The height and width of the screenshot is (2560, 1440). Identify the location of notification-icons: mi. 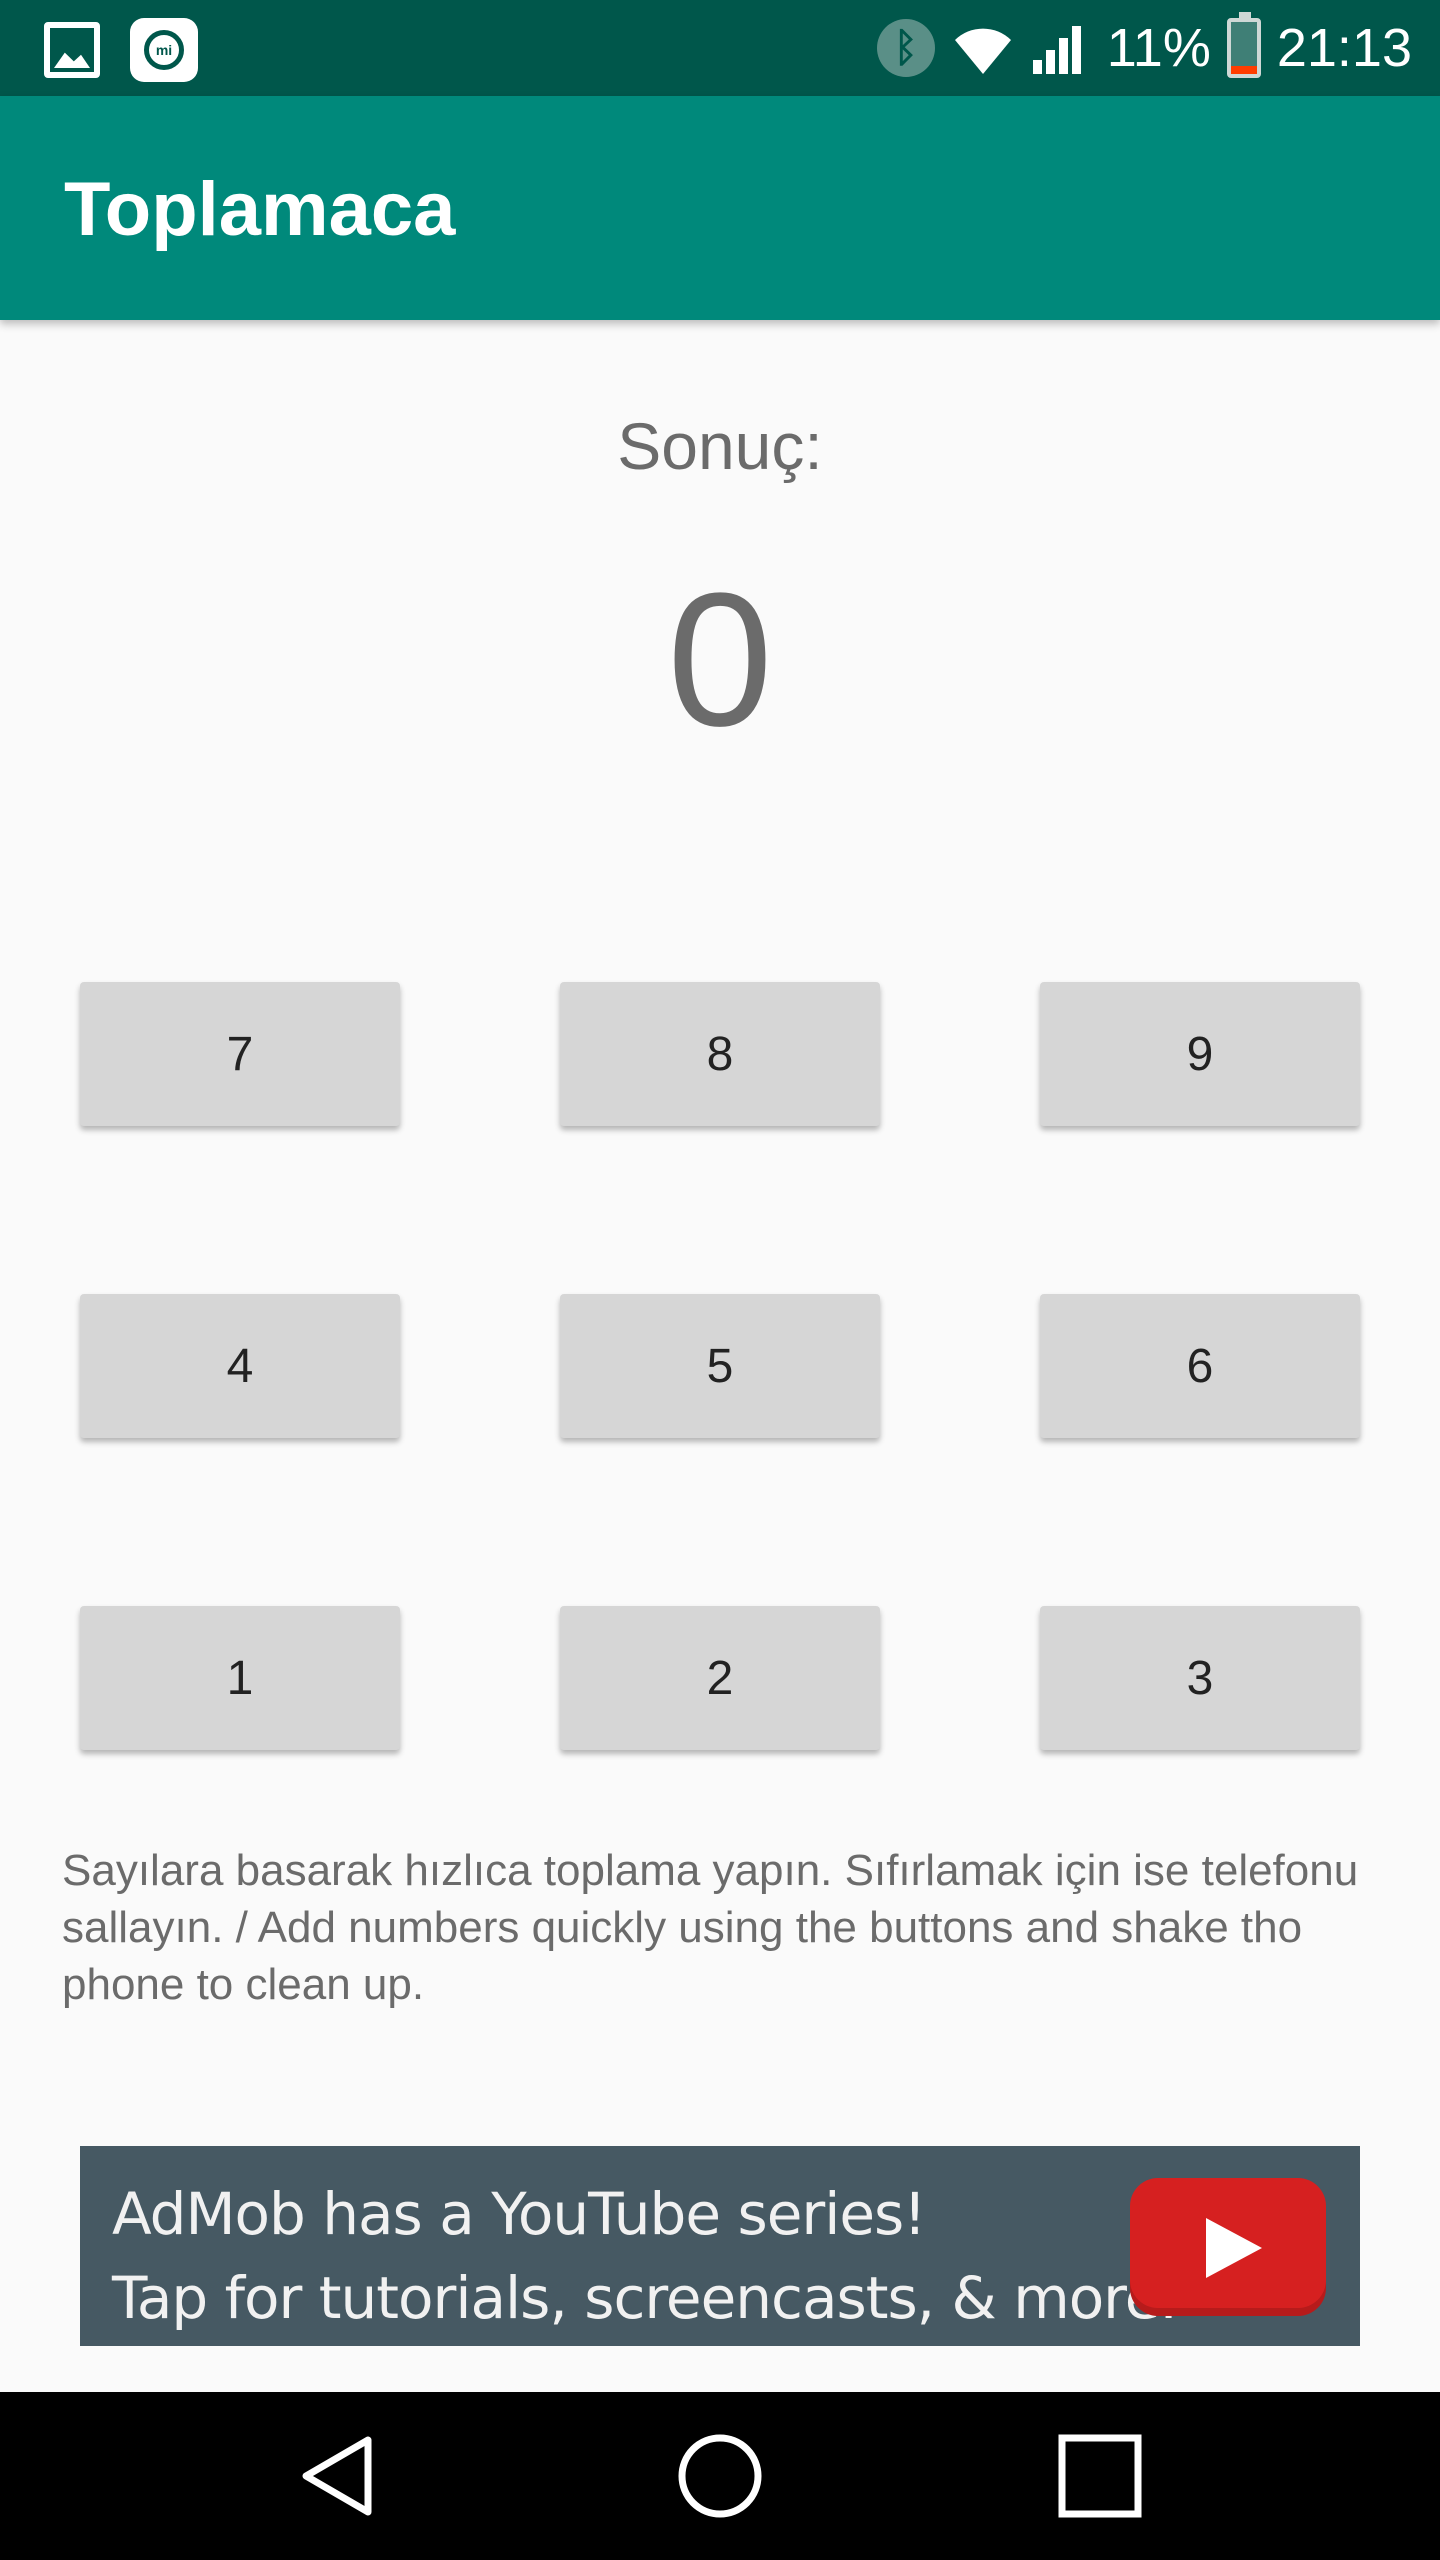
(121, 50).